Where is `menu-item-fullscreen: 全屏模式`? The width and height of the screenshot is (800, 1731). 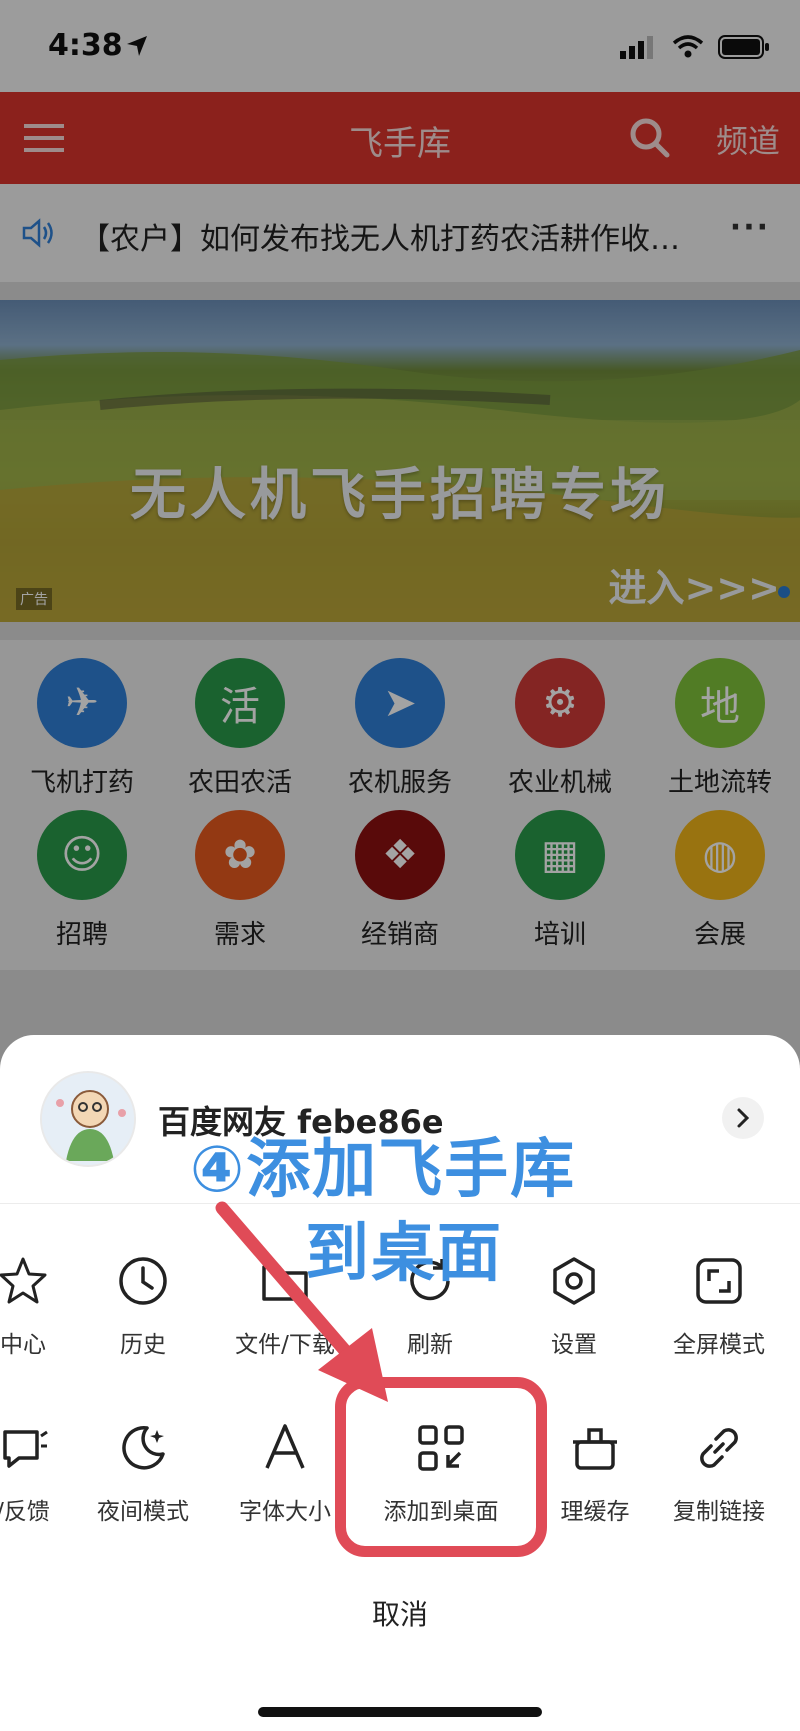 menu-item-fullscreen: 全屏模式 is located at coordinates (719, 1306).